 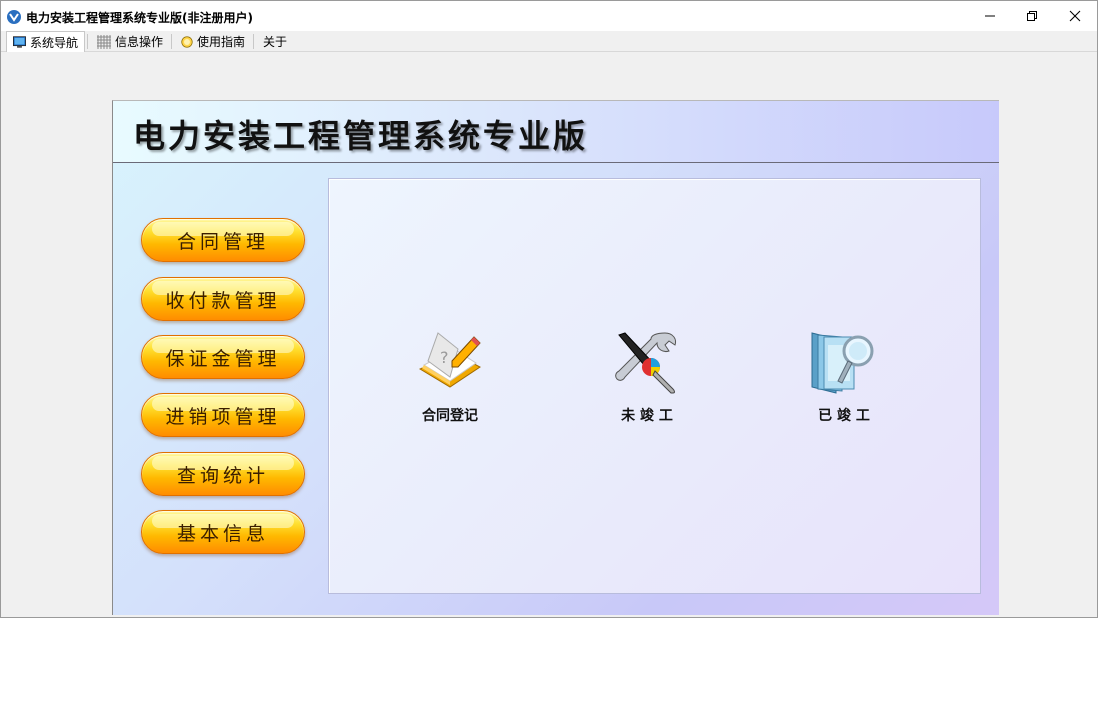 I want to click on button-label: 查询统计, so click(x=222, y=475).